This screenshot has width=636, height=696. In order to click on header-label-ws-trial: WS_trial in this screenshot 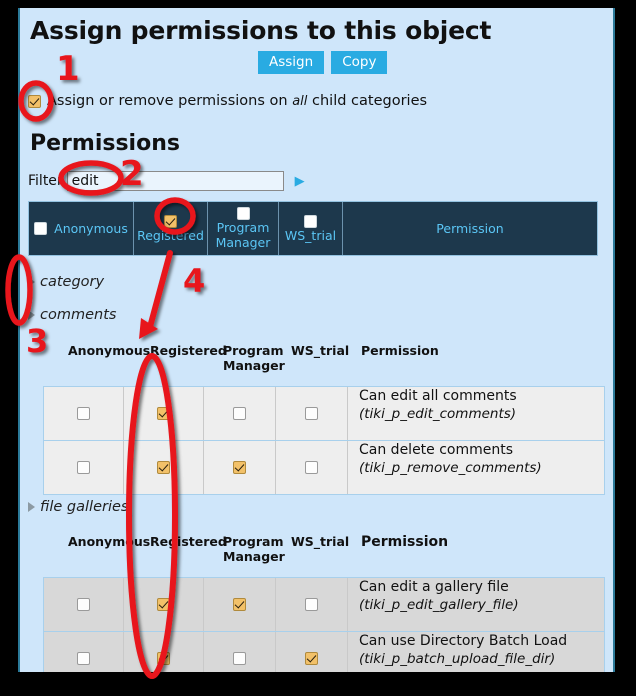, I will do `click(310, 235)`.